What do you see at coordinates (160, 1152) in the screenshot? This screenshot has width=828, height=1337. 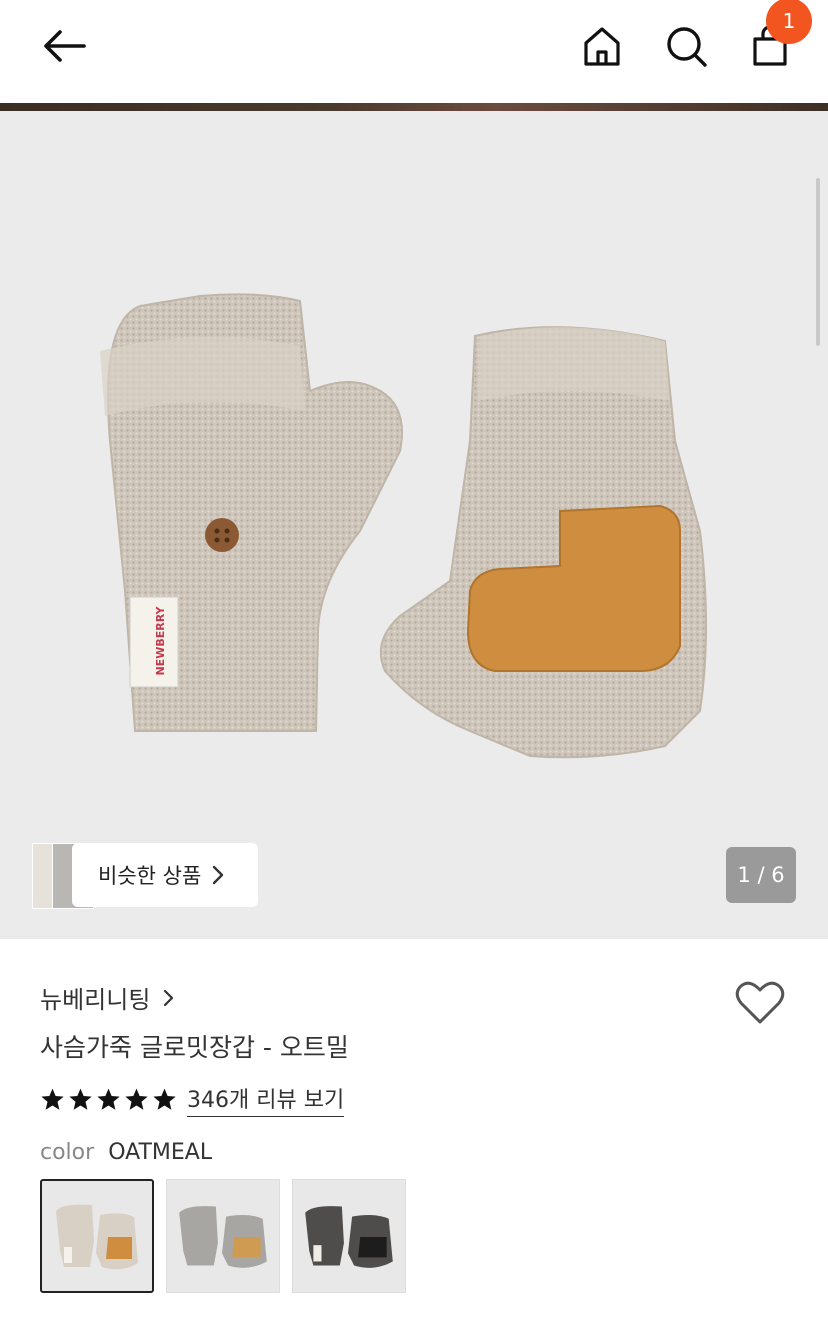 I see `color-value: OATMEAL` at bounding box center [160, 1152].